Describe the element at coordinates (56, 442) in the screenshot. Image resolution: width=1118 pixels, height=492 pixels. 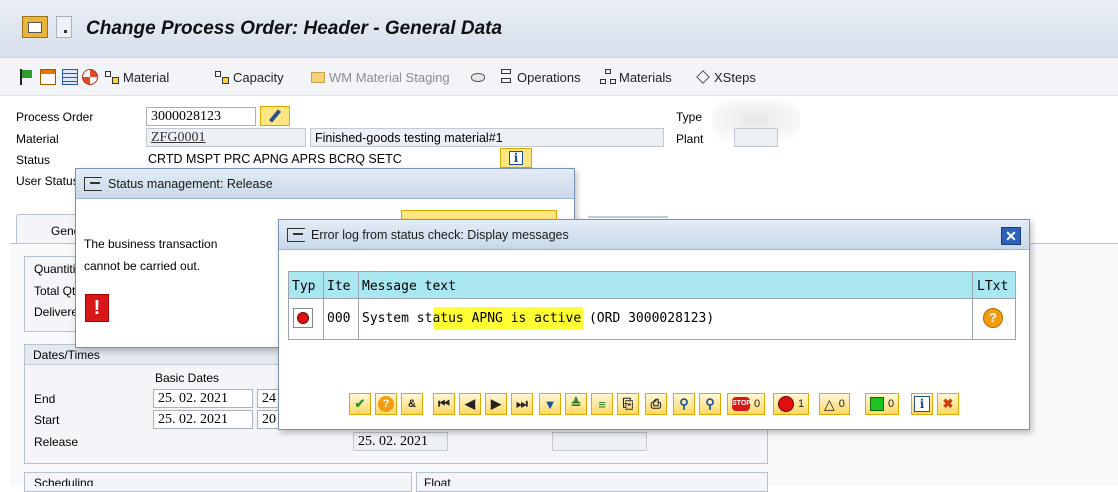
I see `release-label: Release` at that location.